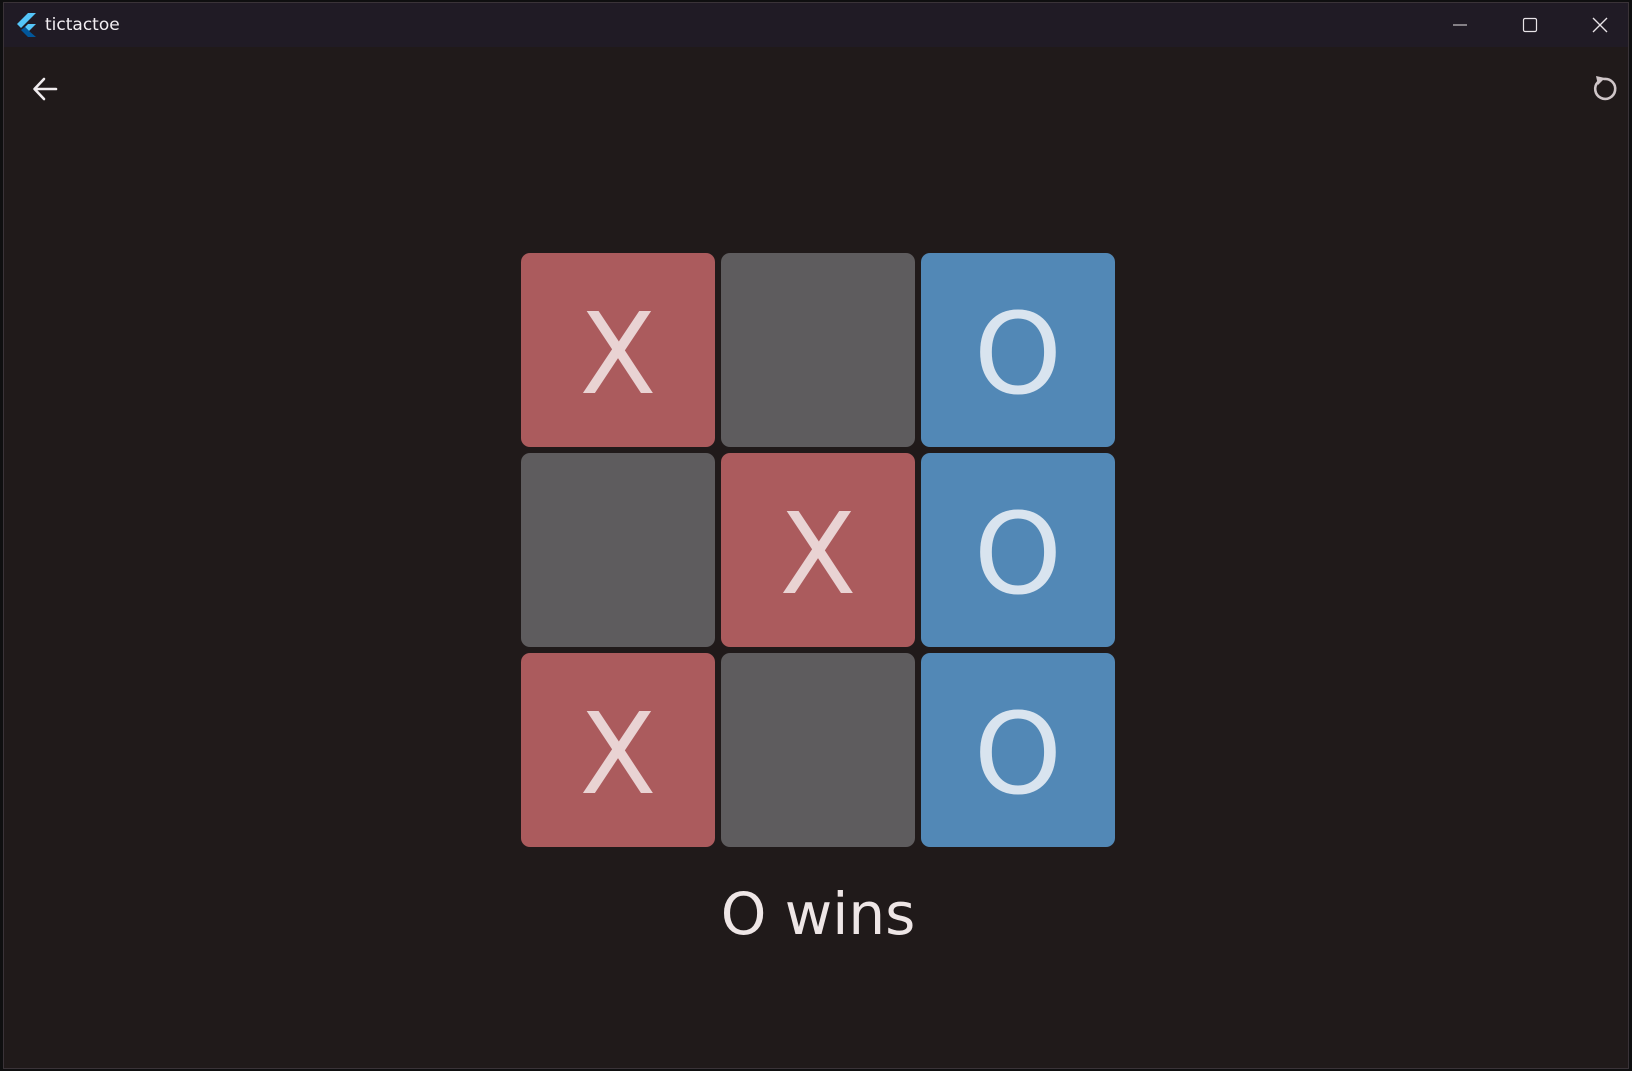  I want to click on board-cell-7: X, so click(618, 750).